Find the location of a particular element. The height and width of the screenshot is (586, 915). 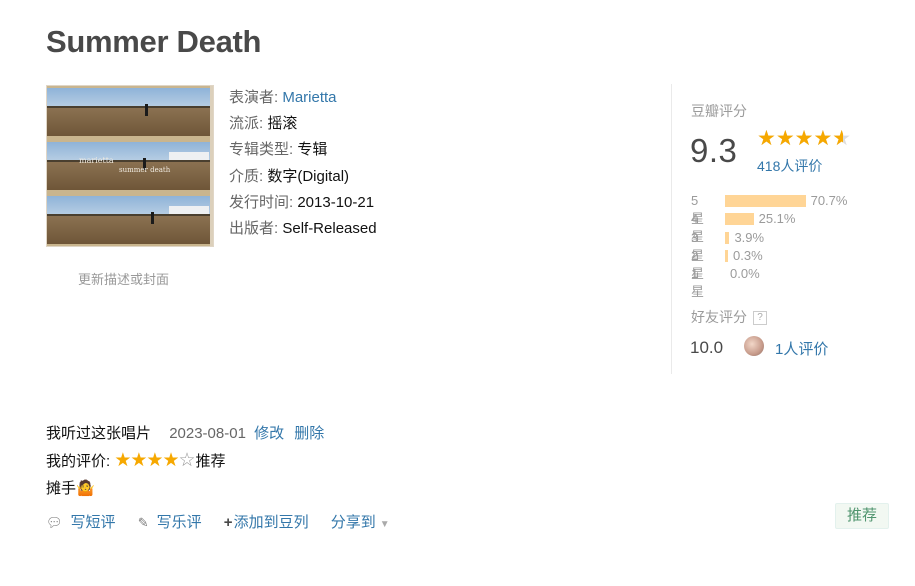

action-bar: 💬︎ 写短评 ✎ 写乐评 +添加到豆列 分享到 ▼ is located at coordinates (227, 521).